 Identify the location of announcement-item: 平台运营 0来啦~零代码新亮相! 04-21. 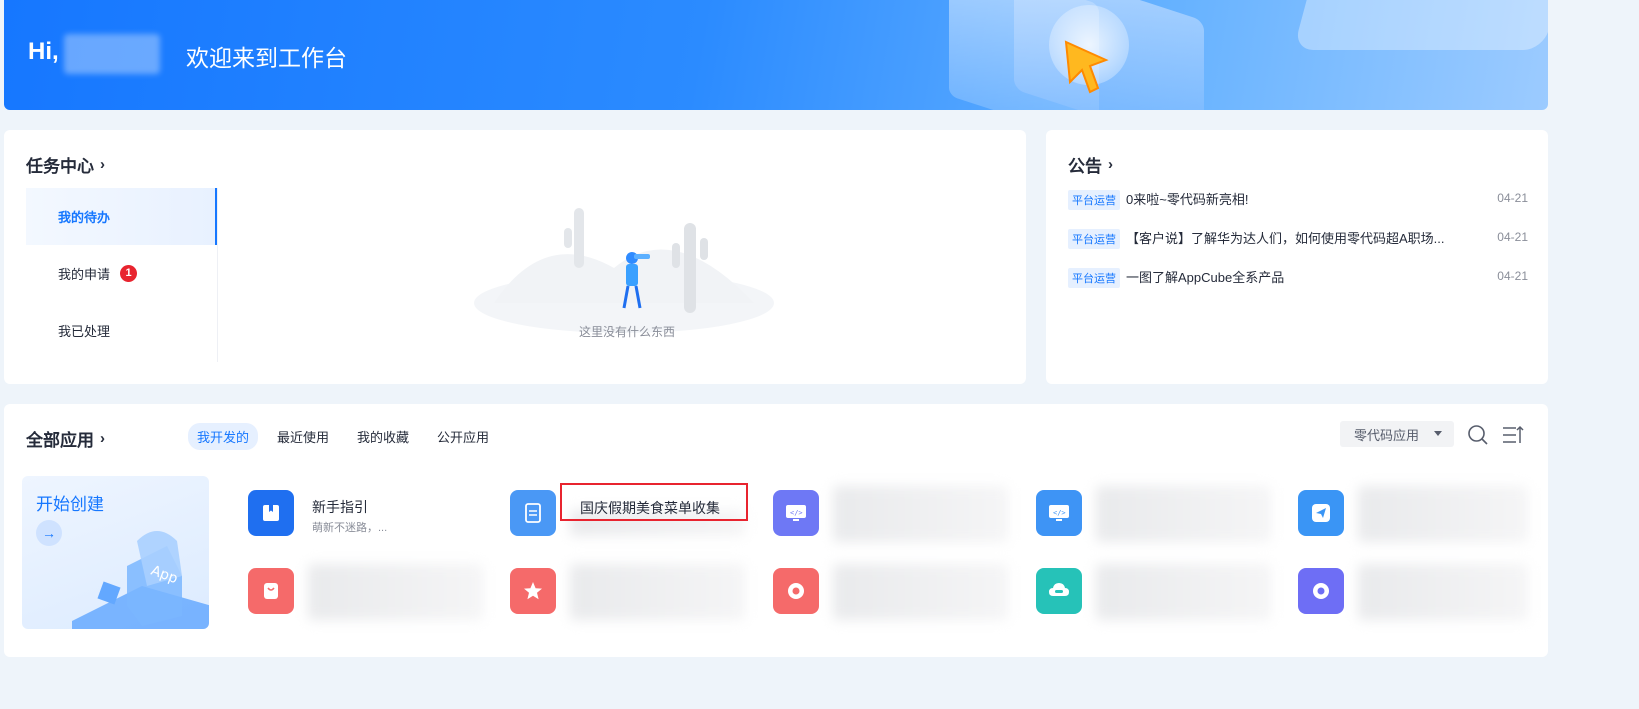
(1298, 207).